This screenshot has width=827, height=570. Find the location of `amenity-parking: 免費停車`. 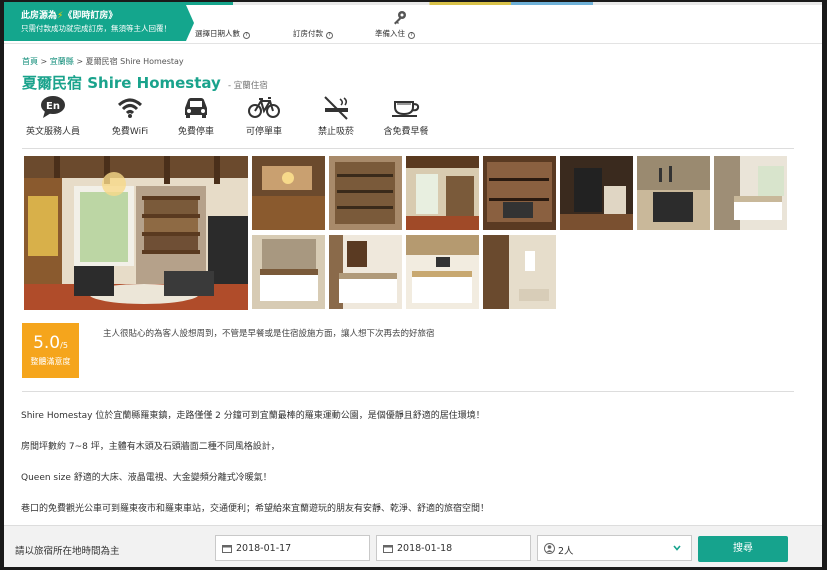

amenity-parking: 免費停車 is located at coordinates (196, 116).